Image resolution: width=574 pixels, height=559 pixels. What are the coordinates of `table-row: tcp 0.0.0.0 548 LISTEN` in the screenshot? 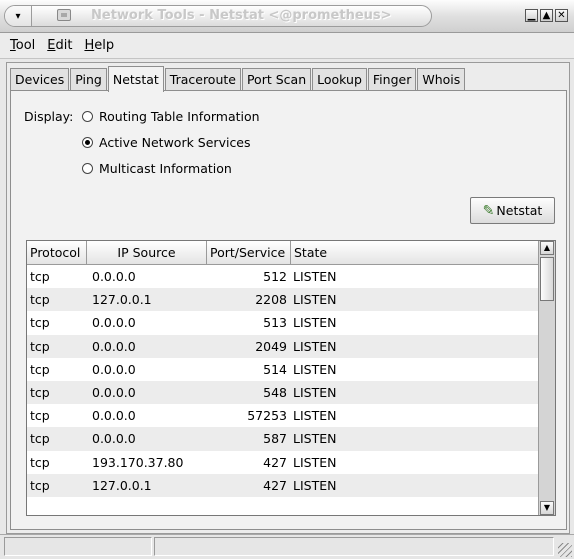 It's located at (282, 392).